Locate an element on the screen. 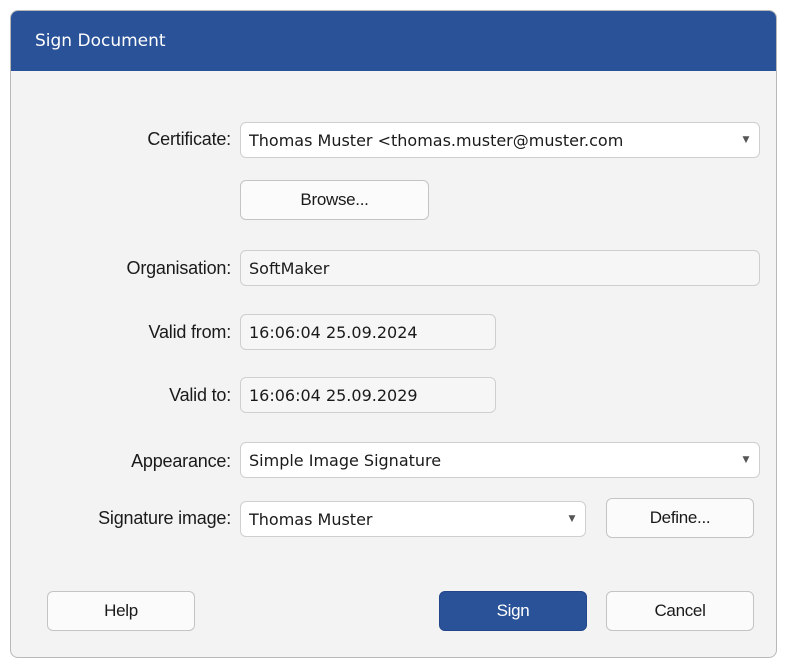 The width and height of the screenshot is (787, 669). certificate-label: Certificate: is located at coordinates (189, 139).